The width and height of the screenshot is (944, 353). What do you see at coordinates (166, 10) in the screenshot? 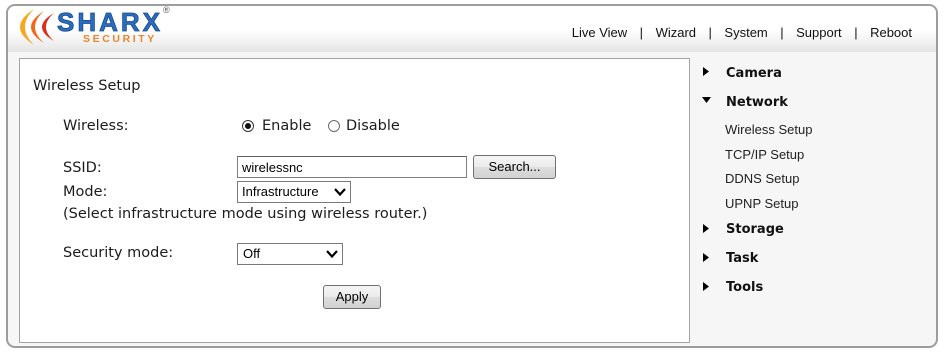
I see `registered-mark: ®` at bounding box center [166, 10].